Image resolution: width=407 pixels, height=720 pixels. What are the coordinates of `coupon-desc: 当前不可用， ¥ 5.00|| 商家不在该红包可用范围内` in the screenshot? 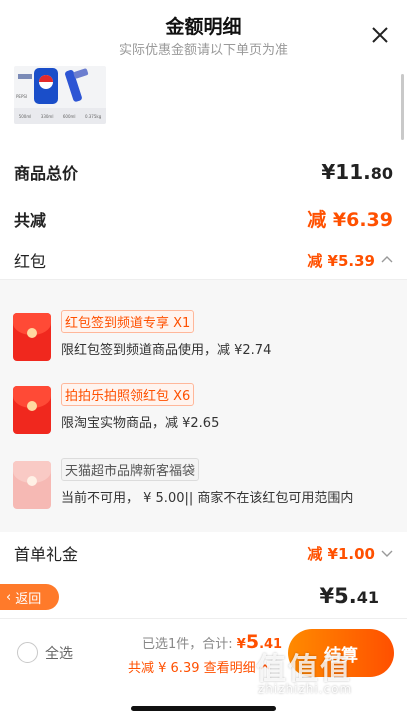 It's located at (207, 498).